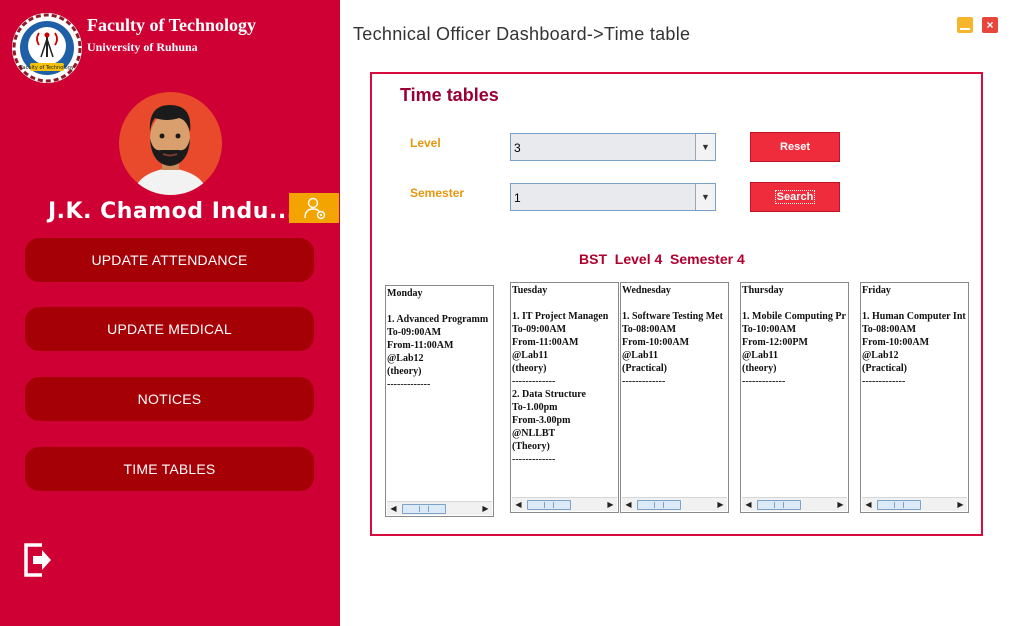  Describe the element at coordinates (646, 290) in the screenshot. I see `day-name: Wednesday` at that location.